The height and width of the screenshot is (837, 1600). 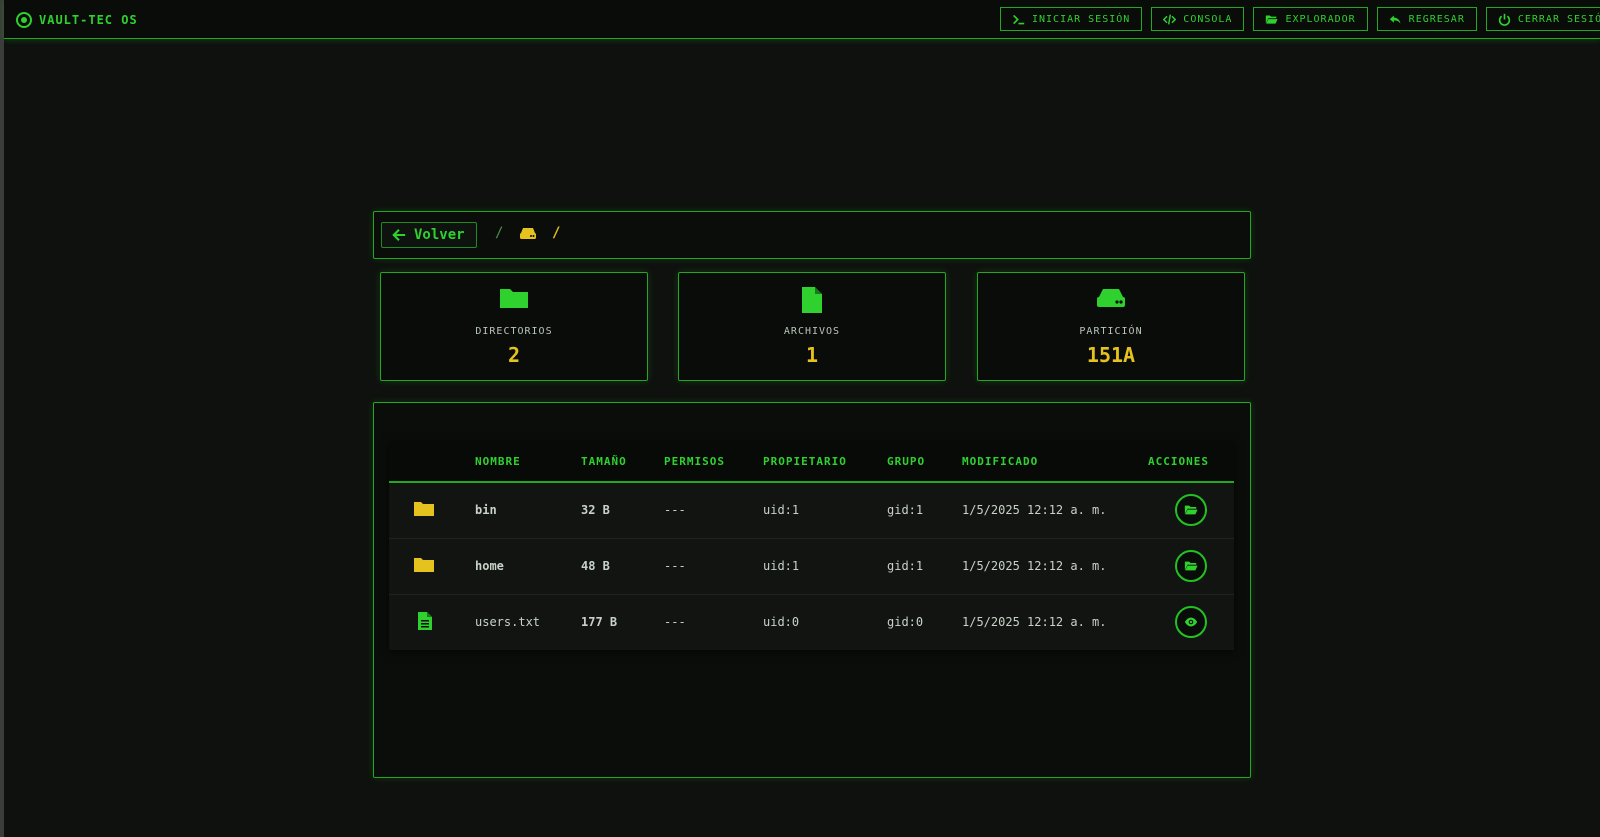 I want to click on row-group: gid:0, so click(x=905, y=622).